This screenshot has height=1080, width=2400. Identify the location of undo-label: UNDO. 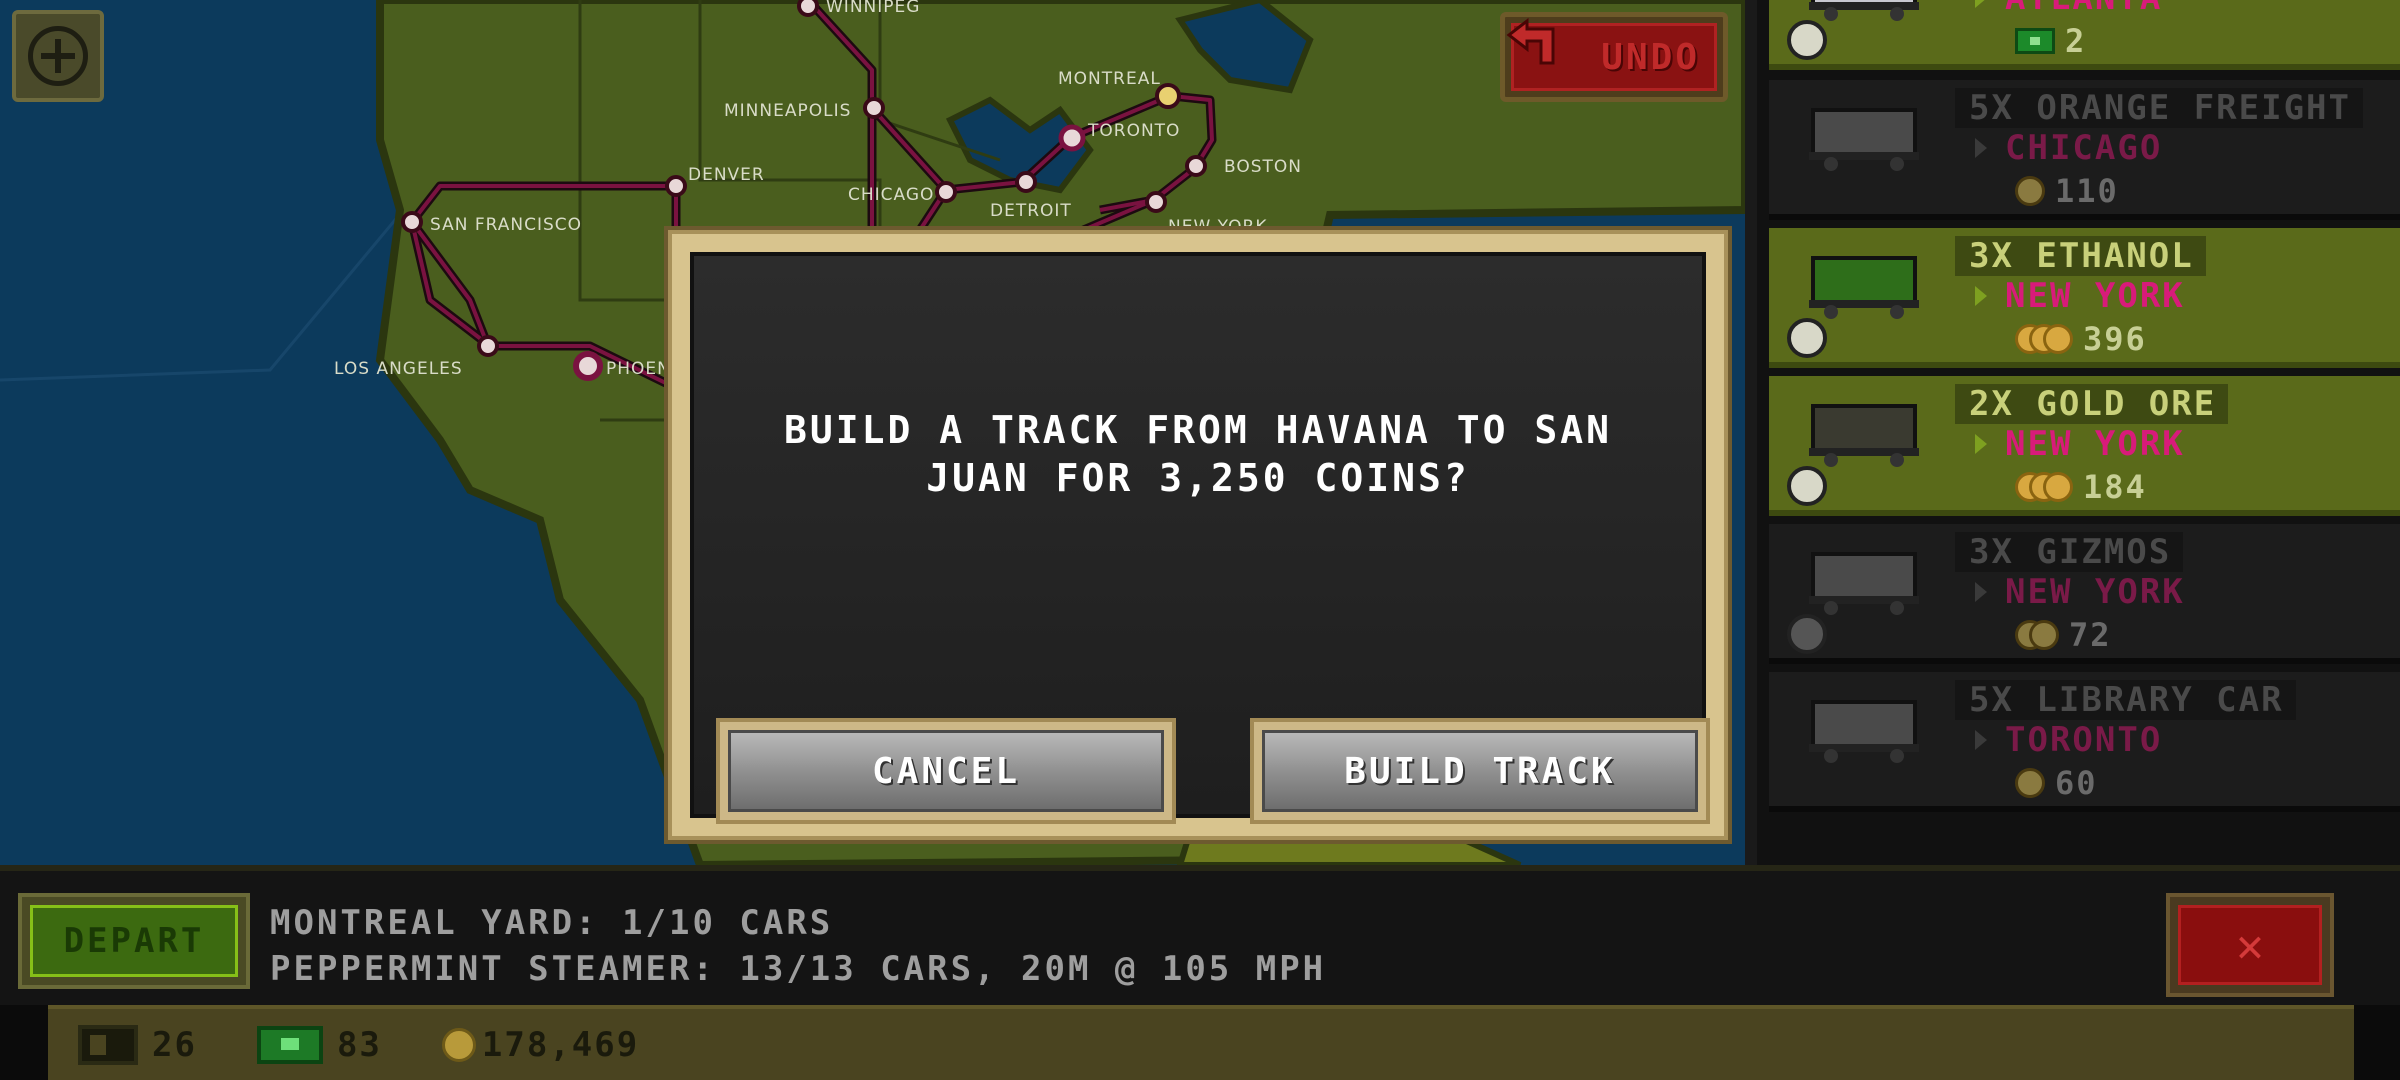
(1650, 57).